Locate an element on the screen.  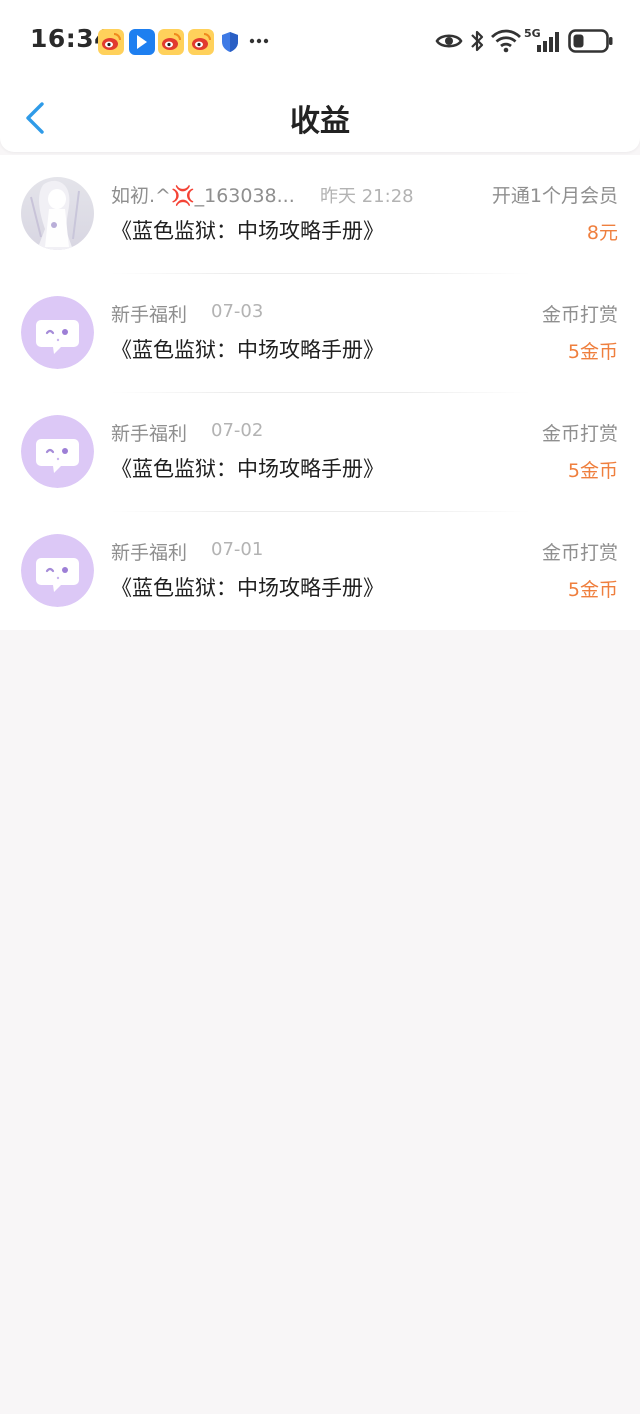
shield-icon is located at coordinates (230, 42).